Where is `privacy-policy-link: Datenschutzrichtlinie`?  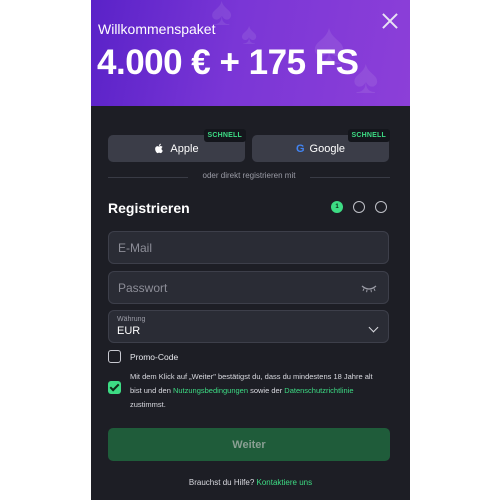 privacy-policy-link: Datenschutzrichtlinie is located at coordinates (318, 390).